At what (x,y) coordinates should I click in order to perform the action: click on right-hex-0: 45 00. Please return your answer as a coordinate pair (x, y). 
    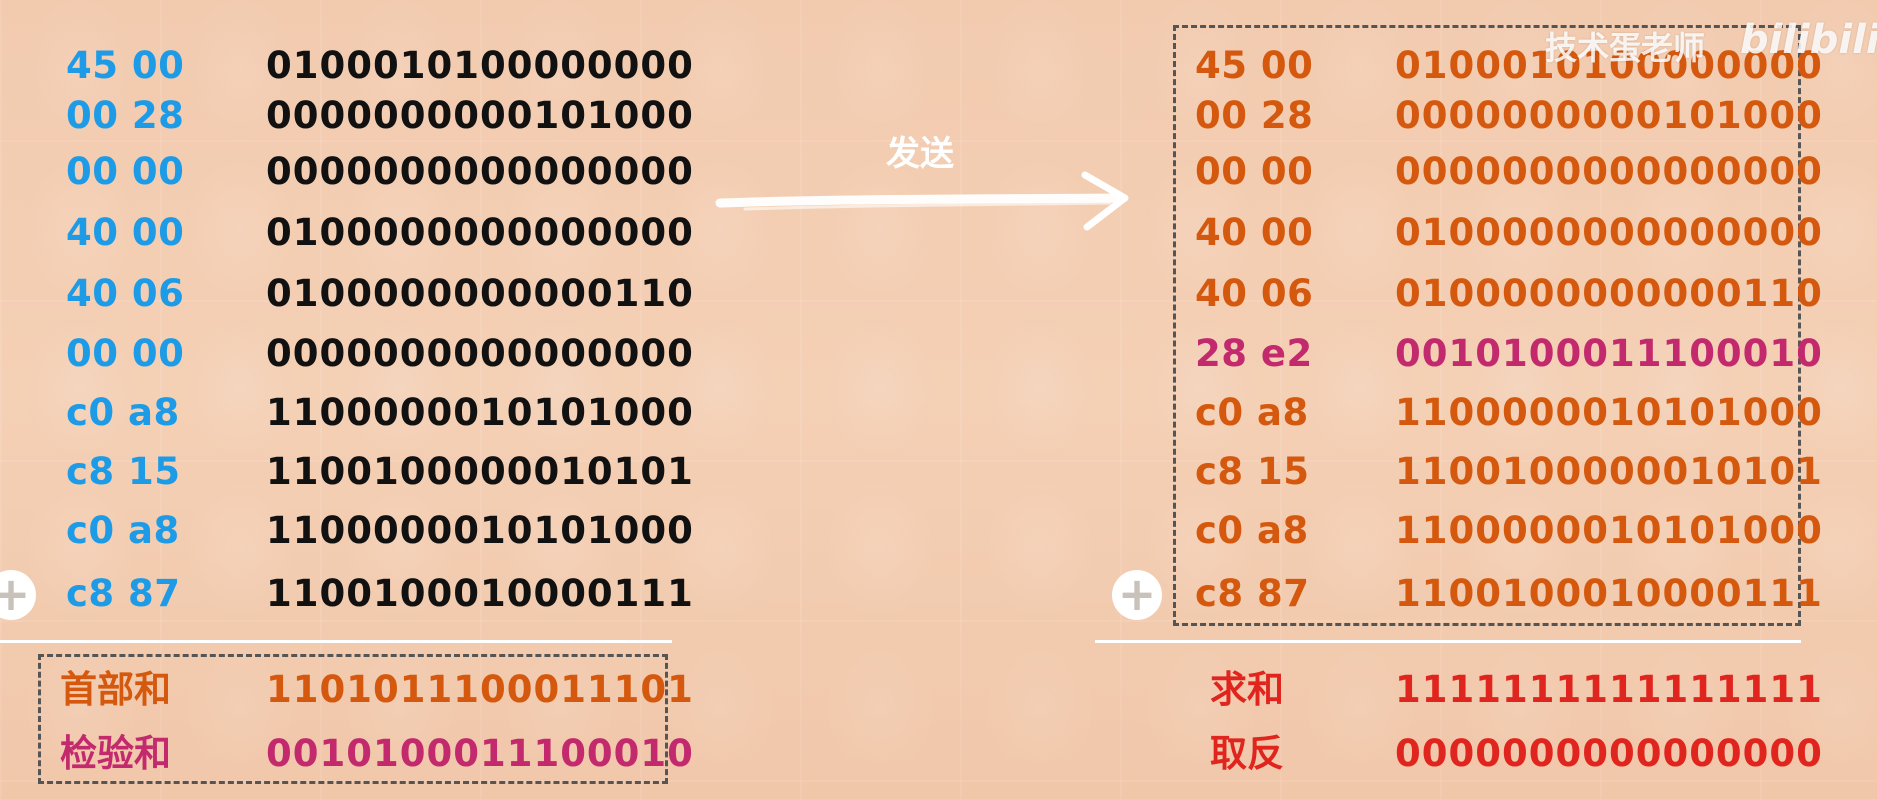
    Looking at the image, I should click on (1254, 65).